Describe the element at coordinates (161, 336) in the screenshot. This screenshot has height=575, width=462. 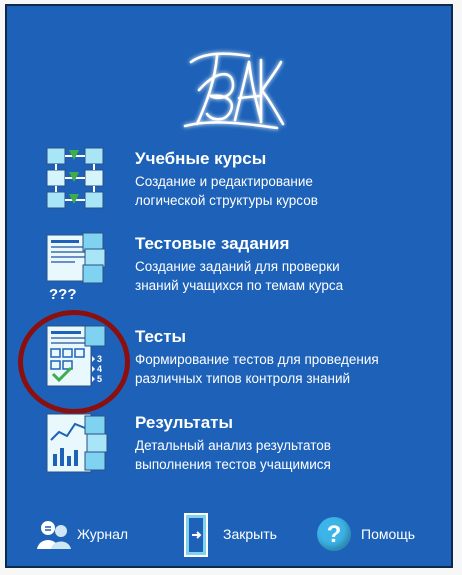
I see `menu-title: Тесты` at that location.